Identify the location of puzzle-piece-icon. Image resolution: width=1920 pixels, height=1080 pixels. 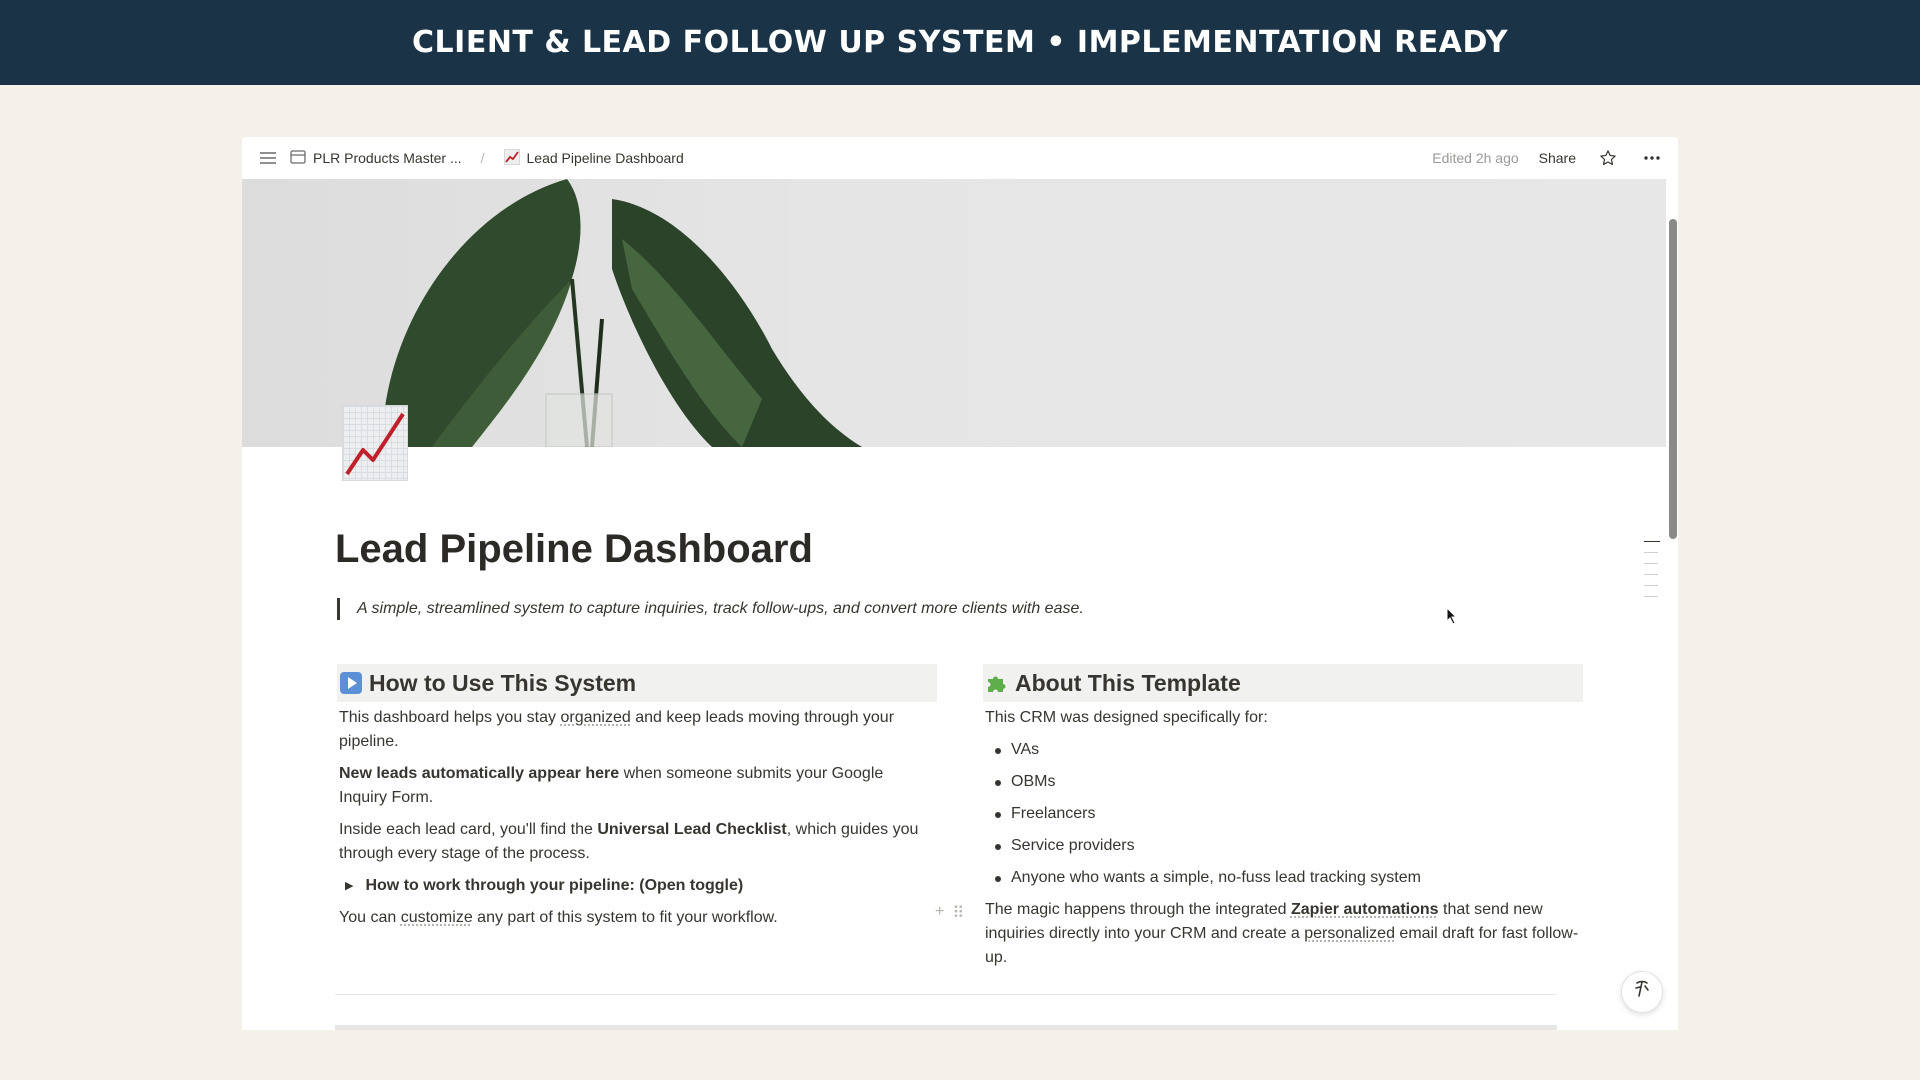
(997, 683).